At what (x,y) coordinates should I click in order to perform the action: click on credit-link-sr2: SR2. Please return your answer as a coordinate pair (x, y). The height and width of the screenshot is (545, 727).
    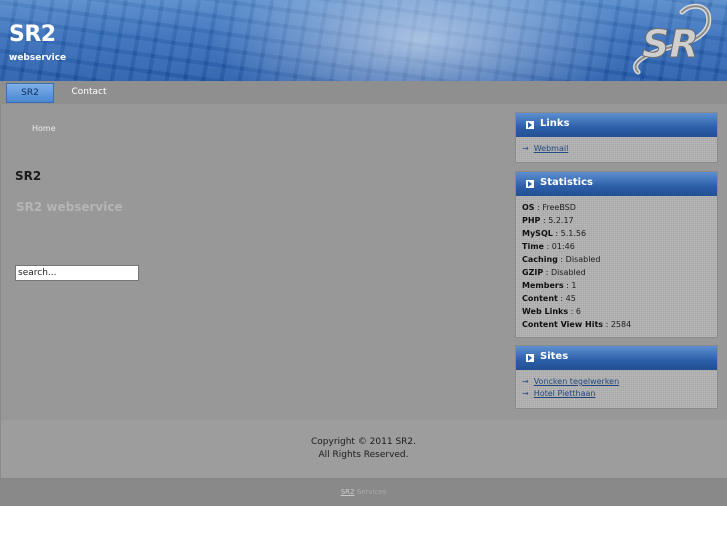
    Looking at the image, I should click on (348, 492).